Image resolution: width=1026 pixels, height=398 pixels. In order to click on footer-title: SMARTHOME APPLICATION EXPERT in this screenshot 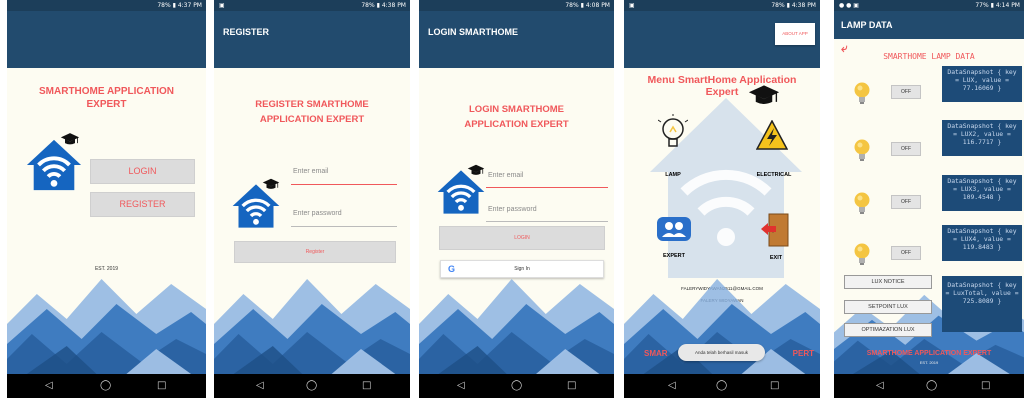, I will do `click(929, 353)`.